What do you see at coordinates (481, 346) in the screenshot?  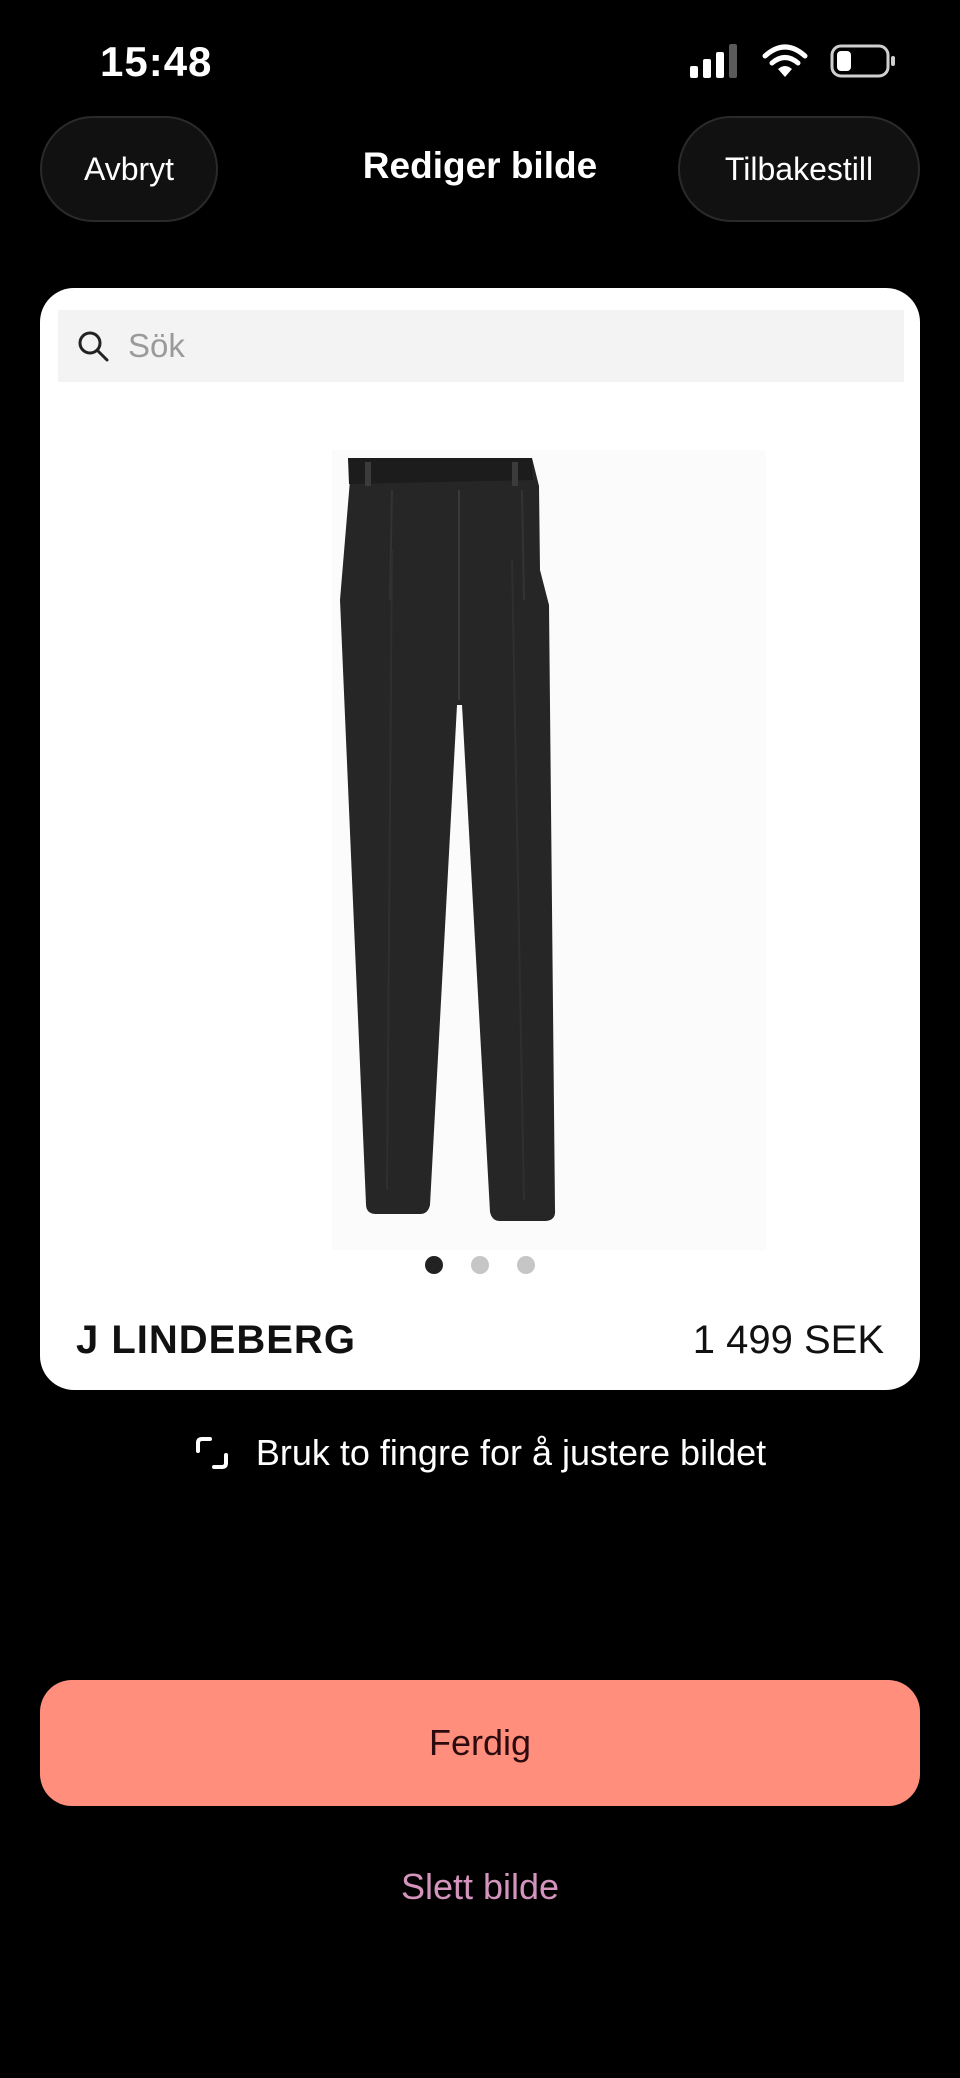 I see `search-bar: Sök` at bounding box center [481, 346].